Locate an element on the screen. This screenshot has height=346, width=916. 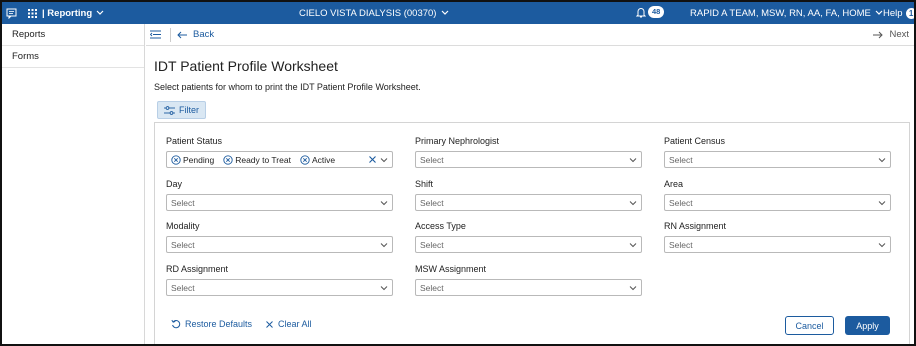
rn-assignment-label: RN Assignment is located at coordinates (695, 226).